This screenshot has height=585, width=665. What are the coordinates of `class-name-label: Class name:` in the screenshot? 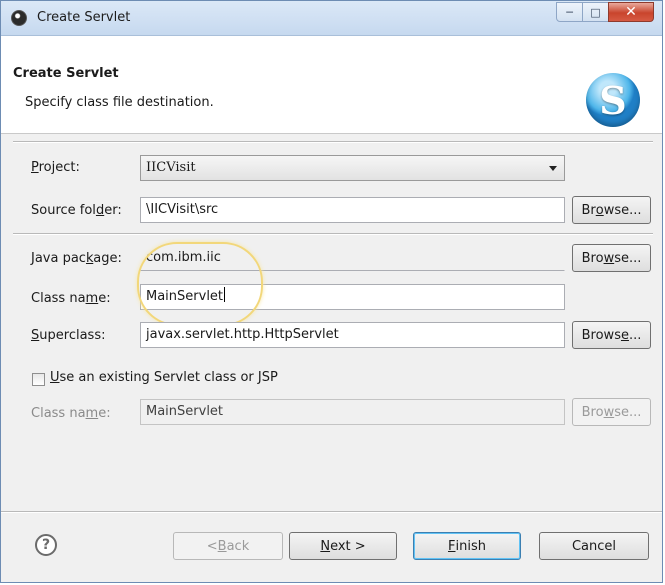 It's located at (71, 298).